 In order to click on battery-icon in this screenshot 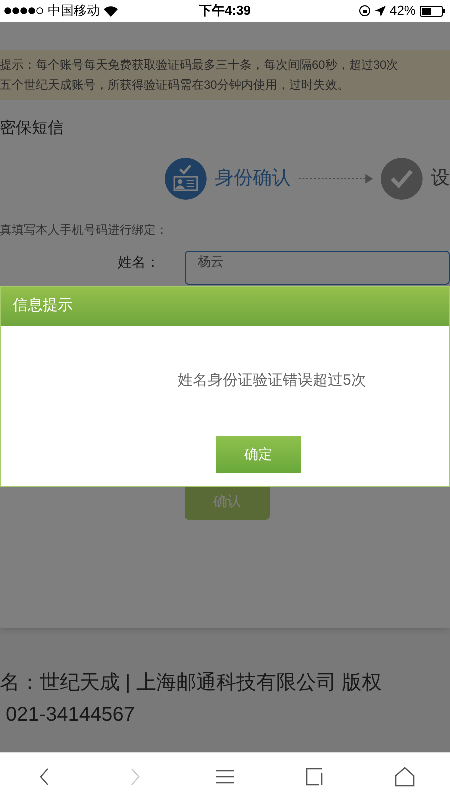, I will do `click(433, 11)`.